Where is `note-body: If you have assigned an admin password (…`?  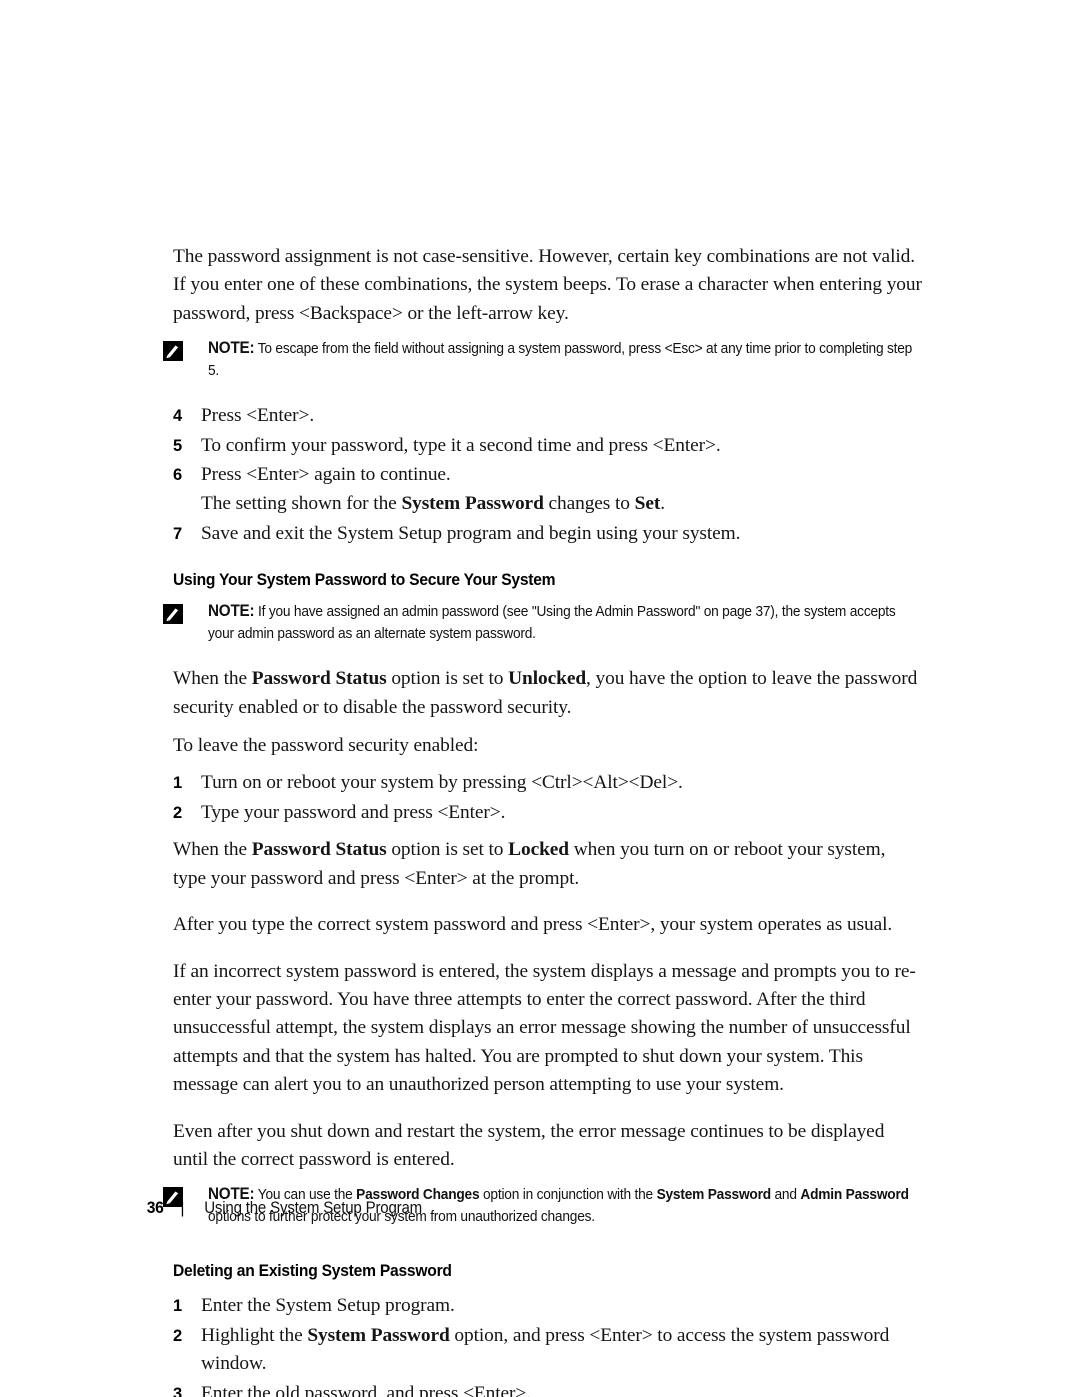
note-body: If you have assigned an admin password (… is located at coordinates (552, 623).